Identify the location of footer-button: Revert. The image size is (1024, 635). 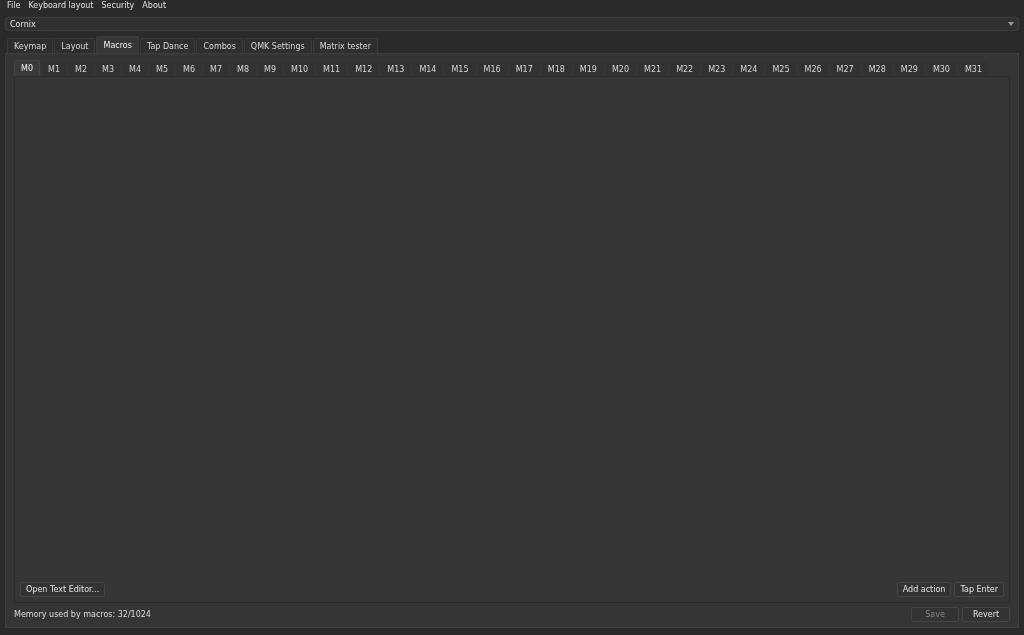
(986, 614).